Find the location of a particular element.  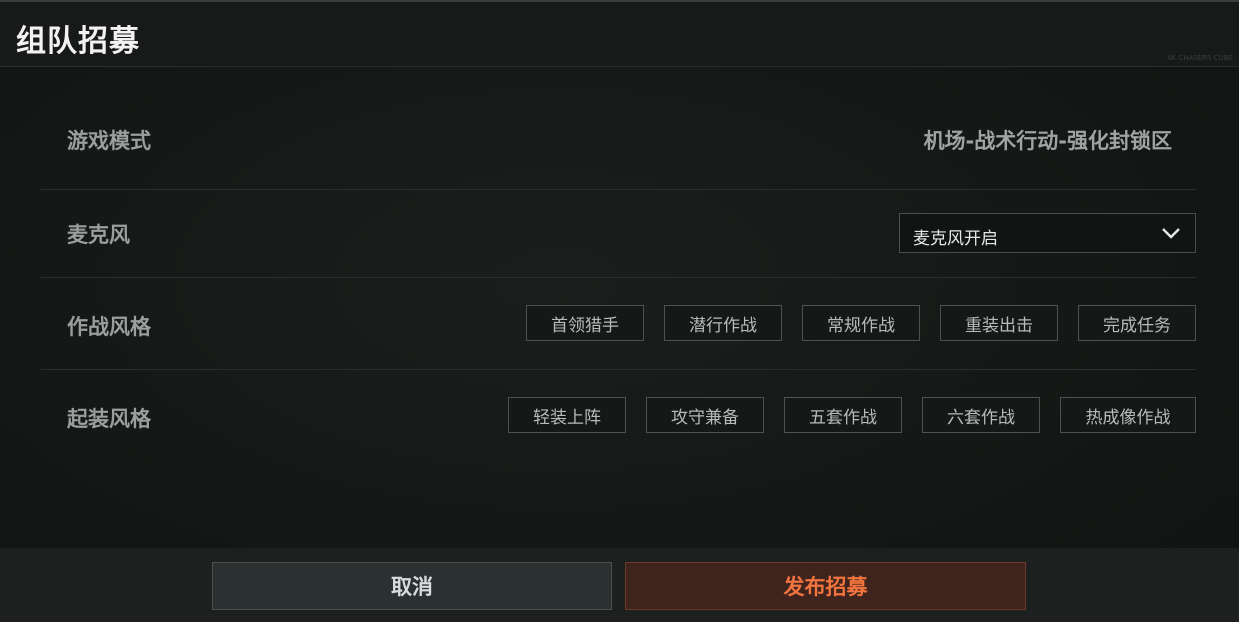

tag-heavy-assault: 重装出击 is located at coordinates (999, 323).